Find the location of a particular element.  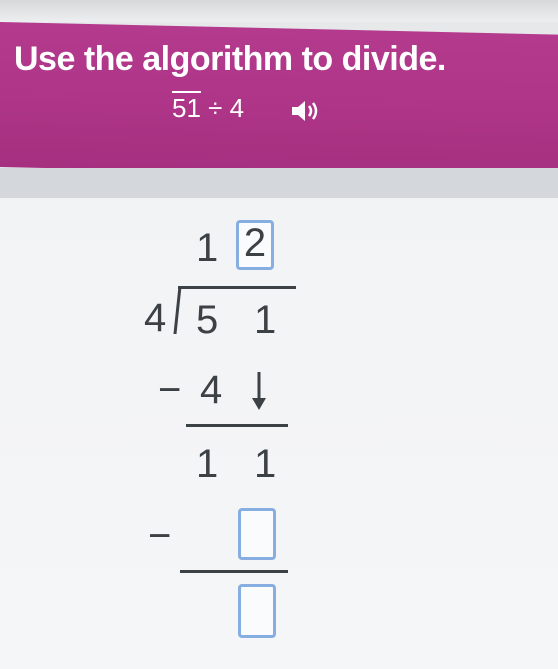

subtract-digit-1: 4 is located at coordinates (211, 390).